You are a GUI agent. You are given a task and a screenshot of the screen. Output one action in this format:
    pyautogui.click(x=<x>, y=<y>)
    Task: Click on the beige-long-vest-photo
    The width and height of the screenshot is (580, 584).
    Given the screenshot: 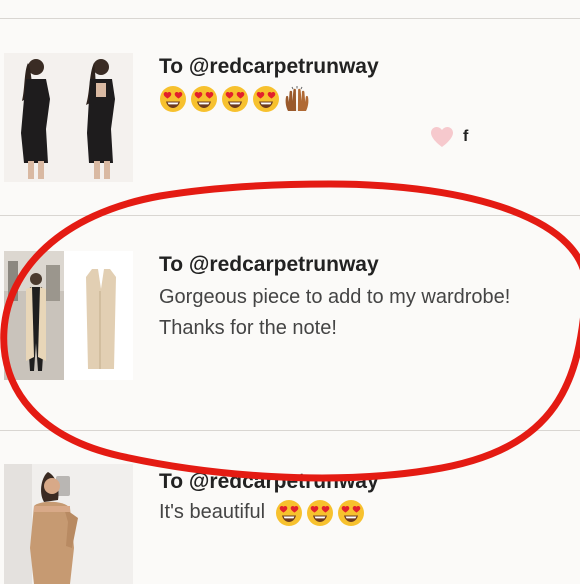 What is the action you would take?
    pyautogui.click(x=68, y=315)
    